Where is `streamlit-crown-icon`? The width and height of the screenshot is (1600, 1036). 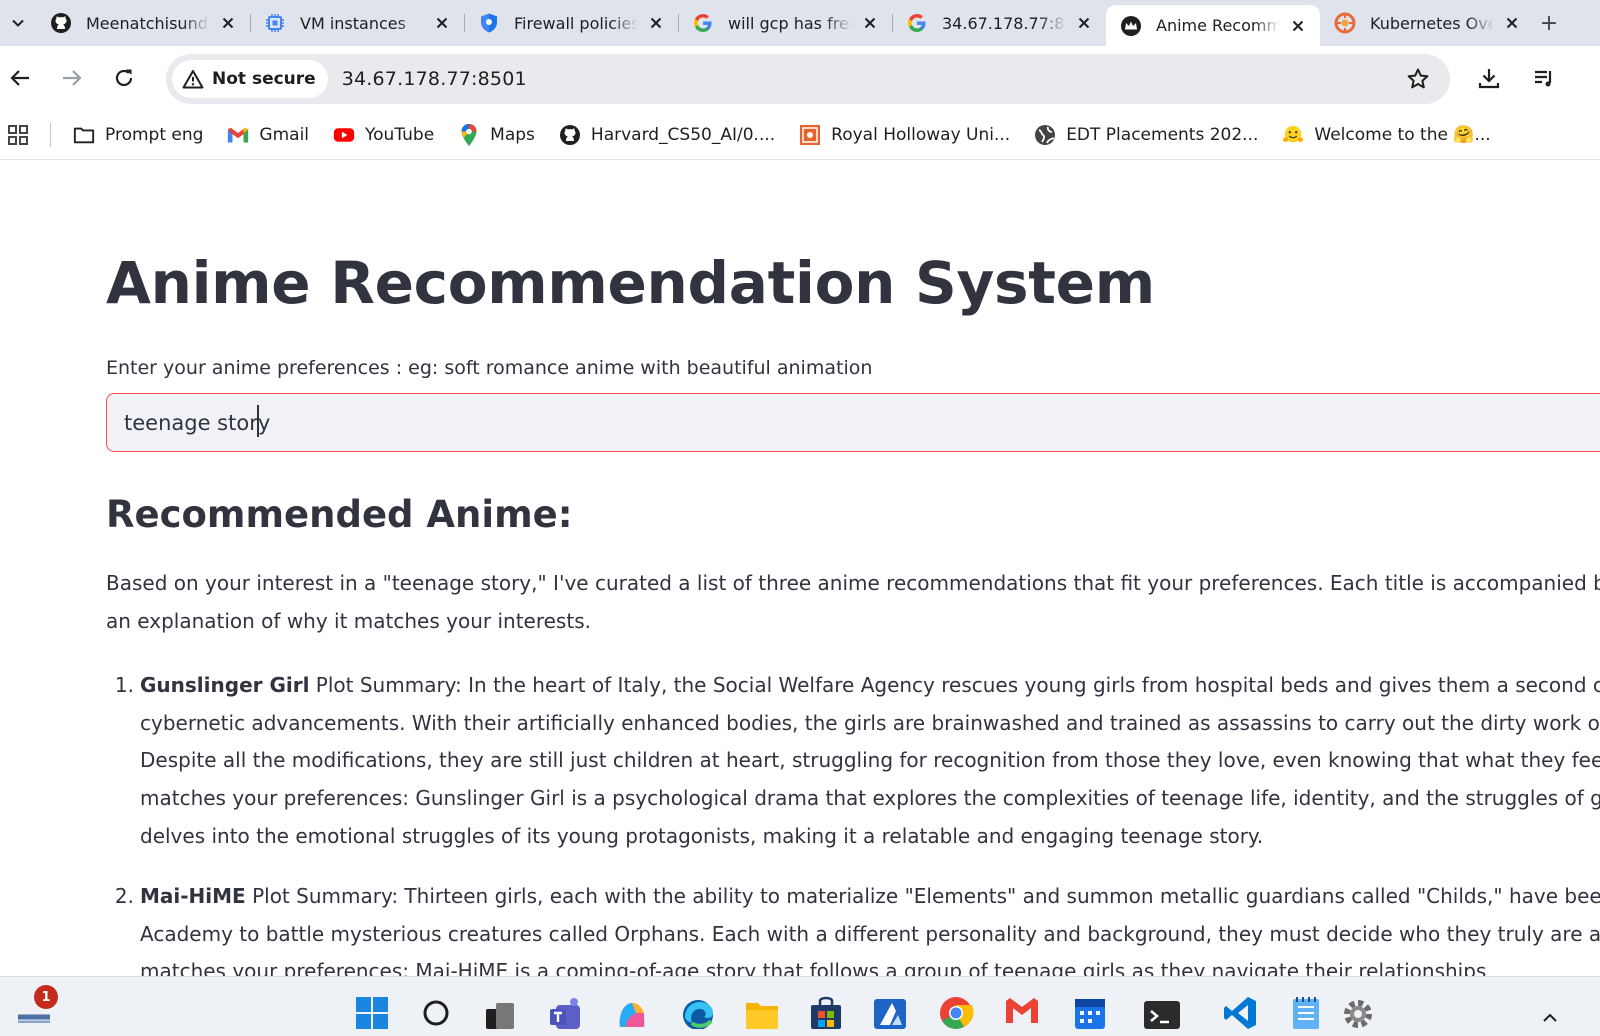
streamlit-crown-icon is located at coordinates (1131, 26).